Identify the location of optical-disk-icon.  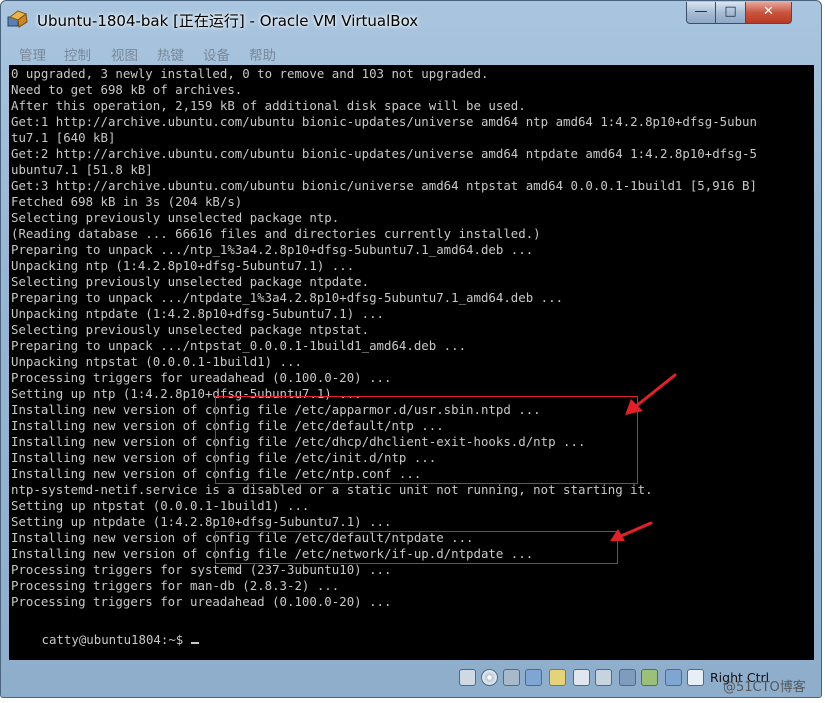
(489, 677).